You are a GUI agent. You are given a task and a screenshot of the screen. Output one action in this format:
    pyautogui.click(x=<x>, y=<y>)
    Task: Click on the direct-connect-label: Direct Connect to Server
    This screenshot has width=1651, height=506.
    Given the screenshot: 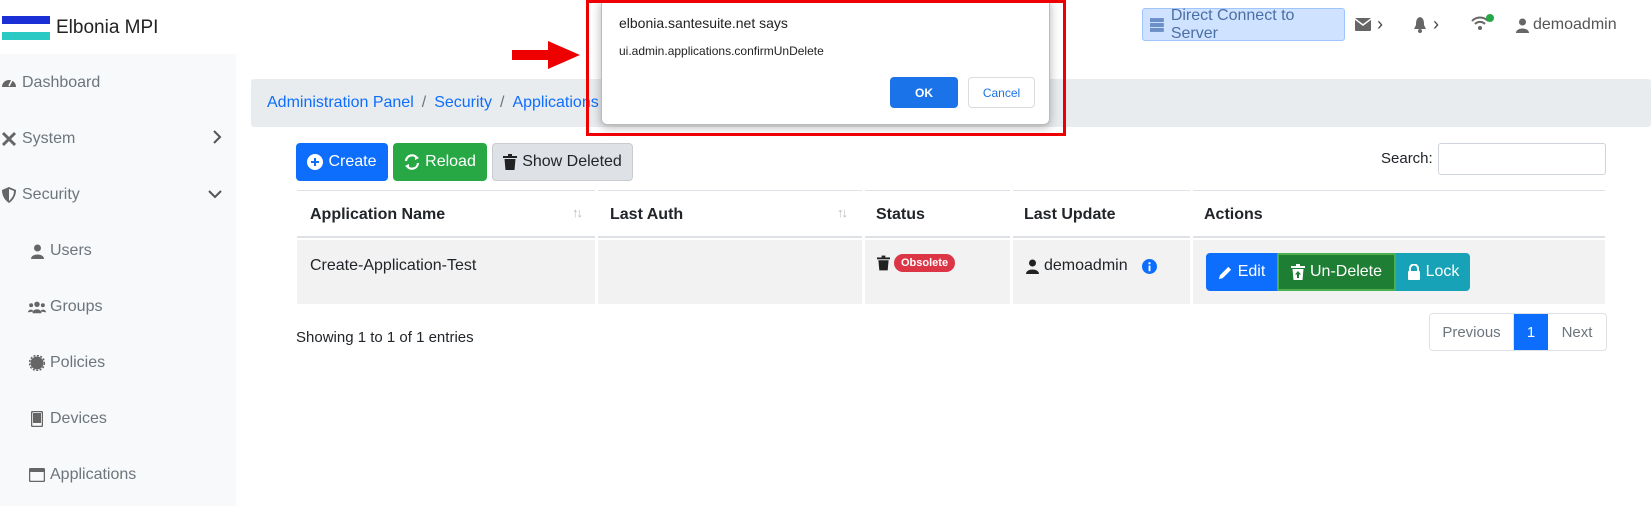 What is the action you would take?
    pyautogui.click(x=1232, y=24)
    